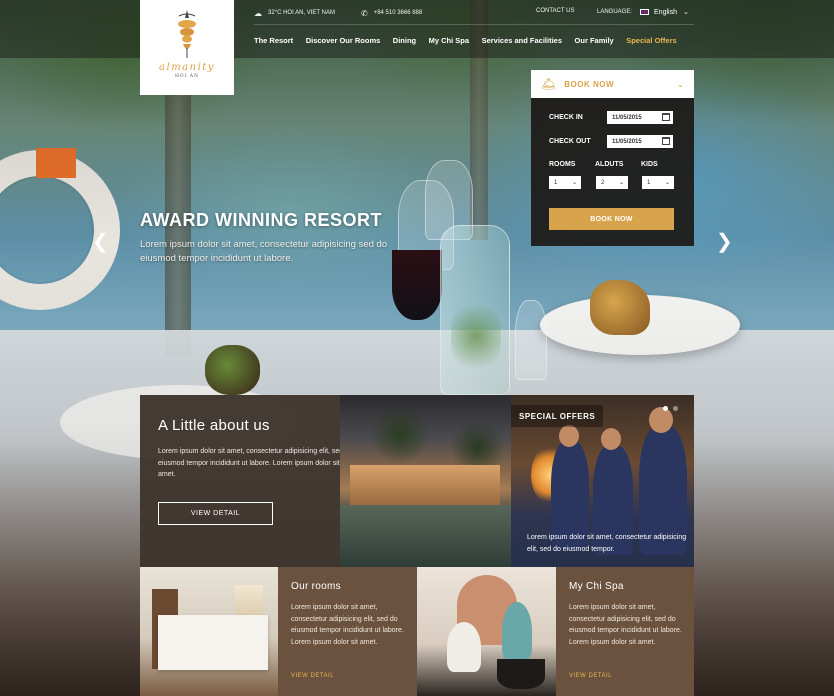  Describe the element at coordinates (425, 485) in the screenshot. I see `building-decoration` at that location.